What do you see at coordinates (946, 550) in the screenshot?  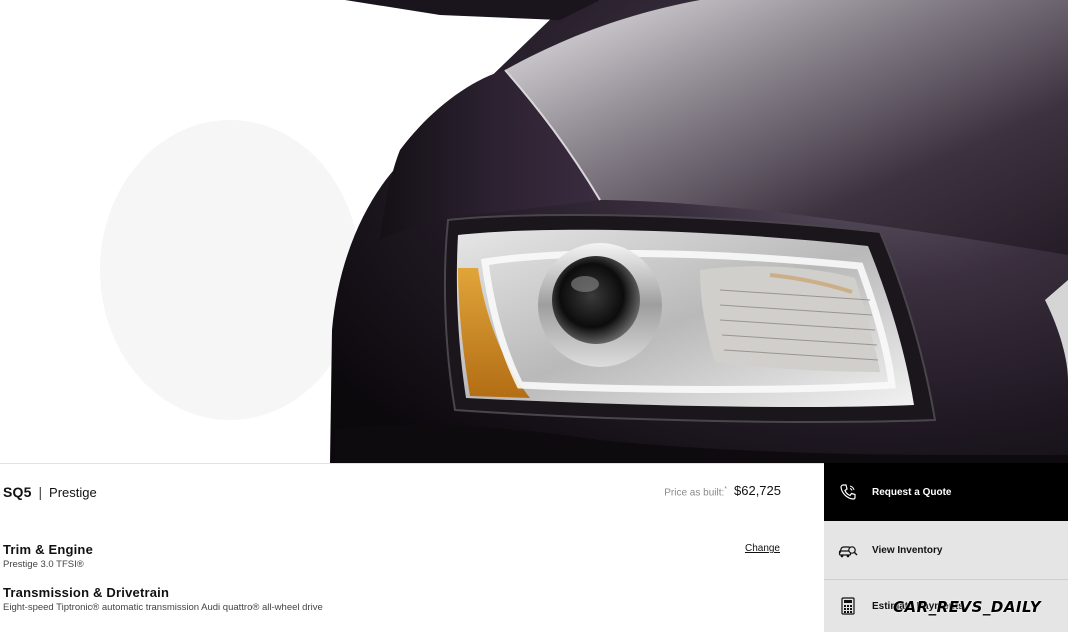 I see `view-inventory-button: View Inventory` at bounding box center [946, 550].